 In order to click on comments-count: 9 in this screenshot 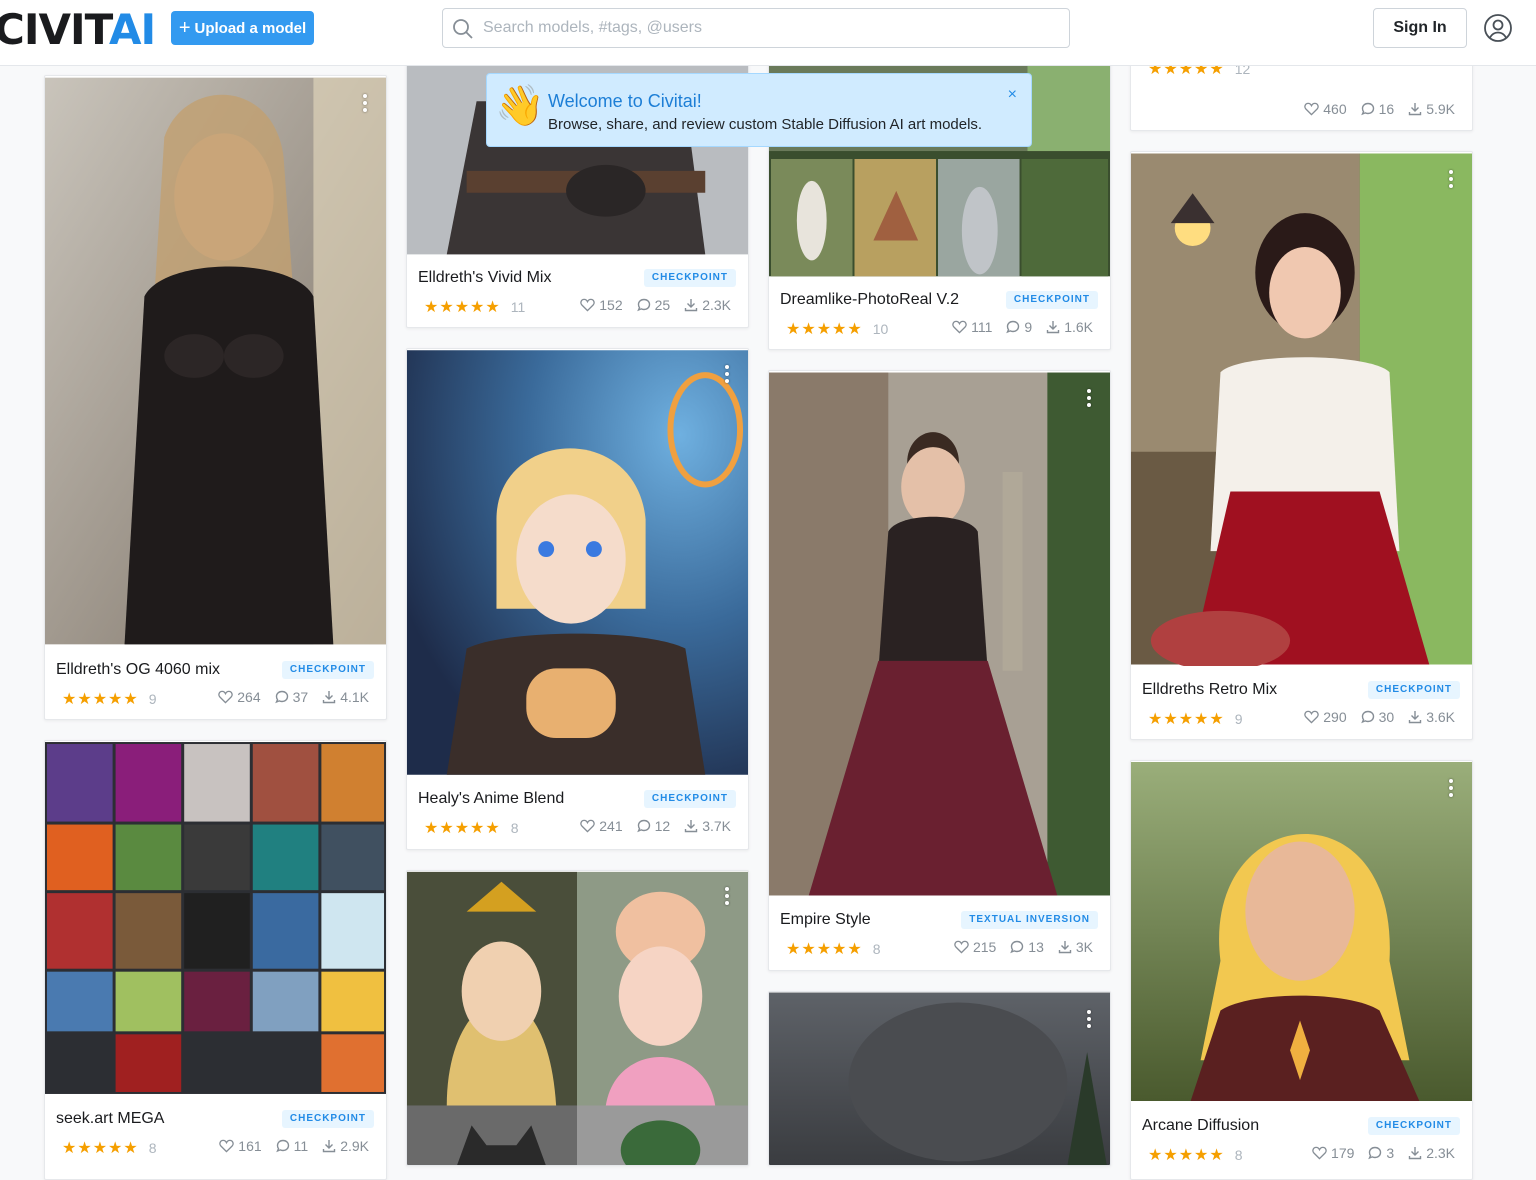, I will do `click(1028, 327)`.